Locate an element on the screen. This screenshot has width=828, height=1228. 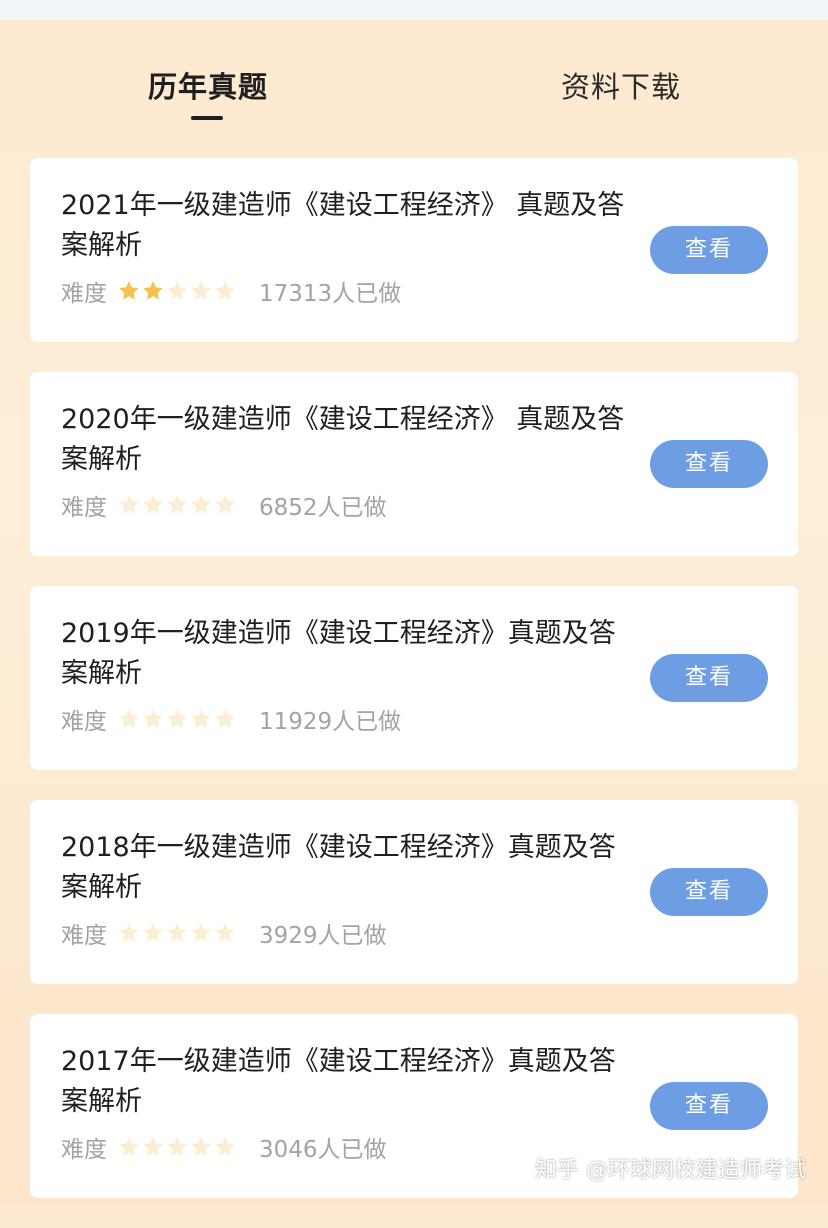
exam-meta: 难度 3046人已做 is located at coordinates (224, 1147).